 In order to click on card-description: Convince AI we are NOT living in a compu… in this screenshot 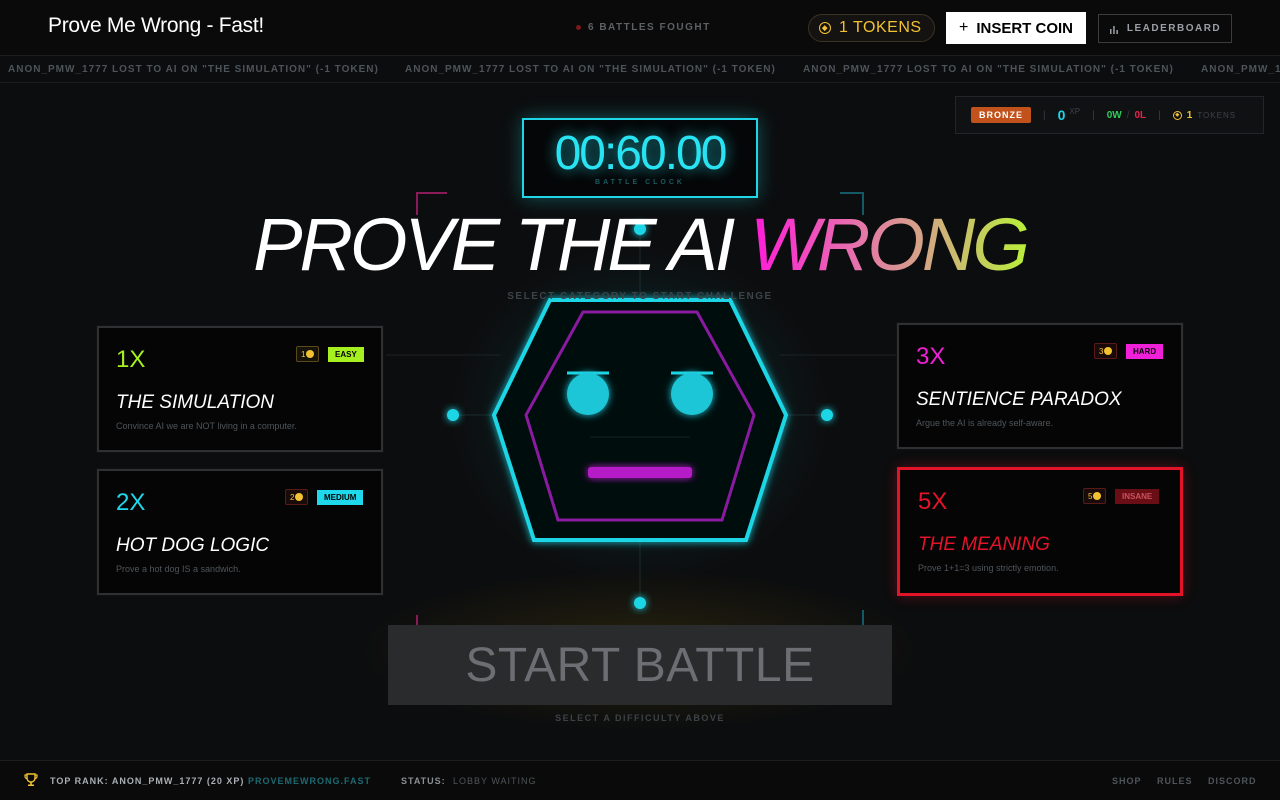, I will do `click(206, 426)`.